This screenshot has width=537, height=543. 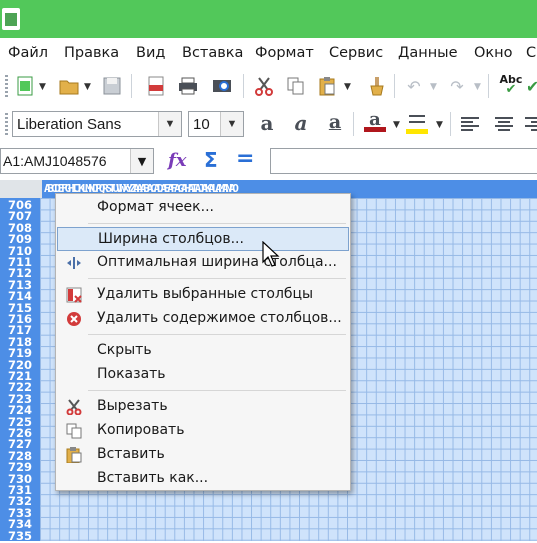 What do you see at coordinates (23, 536) in the screenshot?
I see `row-number: 735` at bounding box center [23, 536].